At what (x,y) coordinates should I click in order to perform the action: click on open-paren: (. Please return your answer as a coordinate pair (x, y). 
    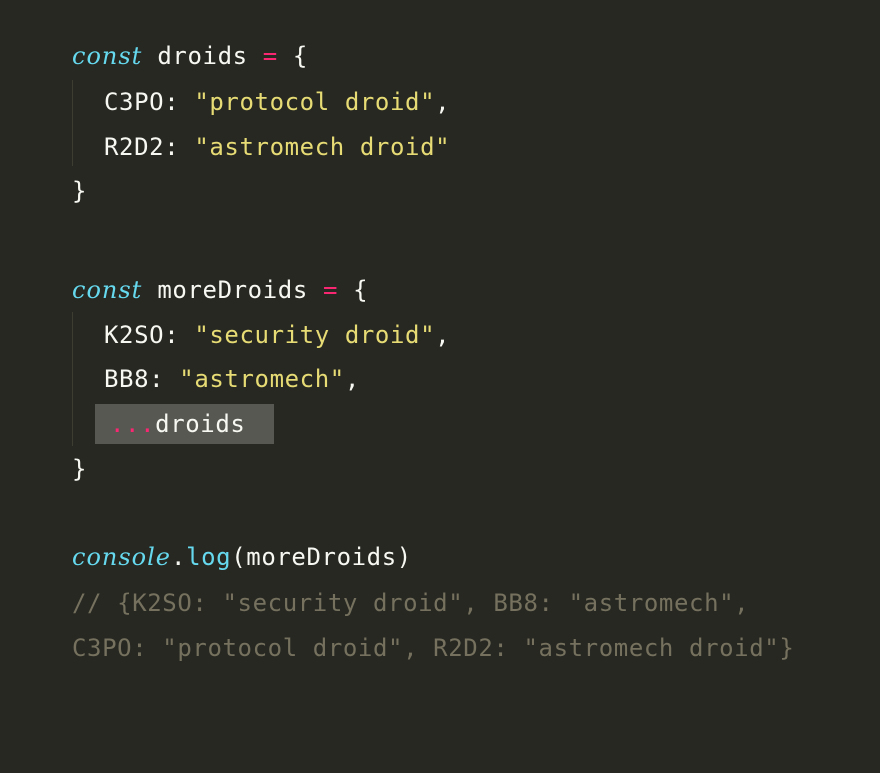
    Looking at the image, I should click on (239, 557).